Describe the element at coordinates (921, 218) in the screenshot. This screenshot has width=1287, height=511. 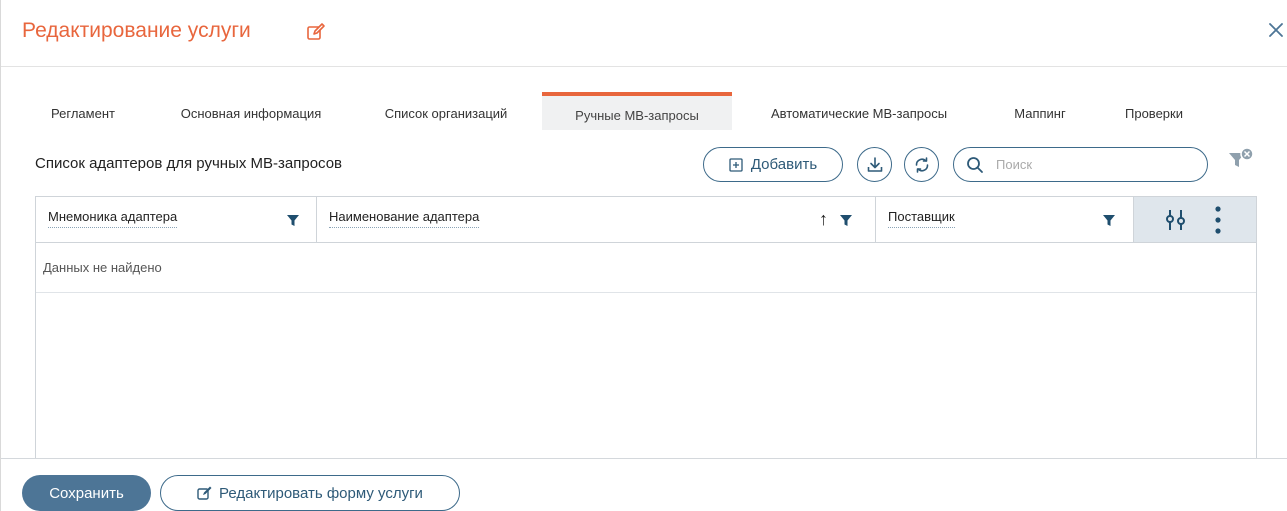
I see `column-supplier-label: Поставщик` at that location.